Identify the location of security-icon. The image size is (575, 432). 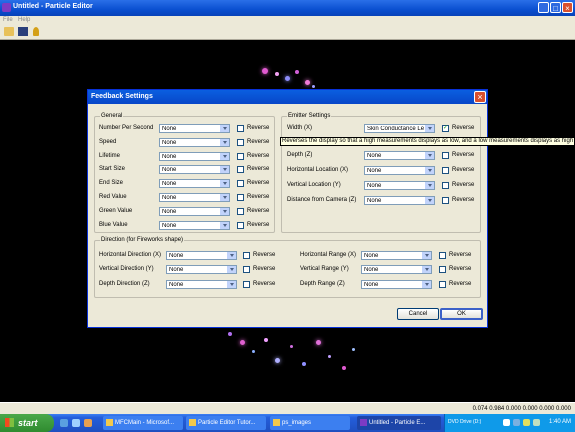
(526, 422).